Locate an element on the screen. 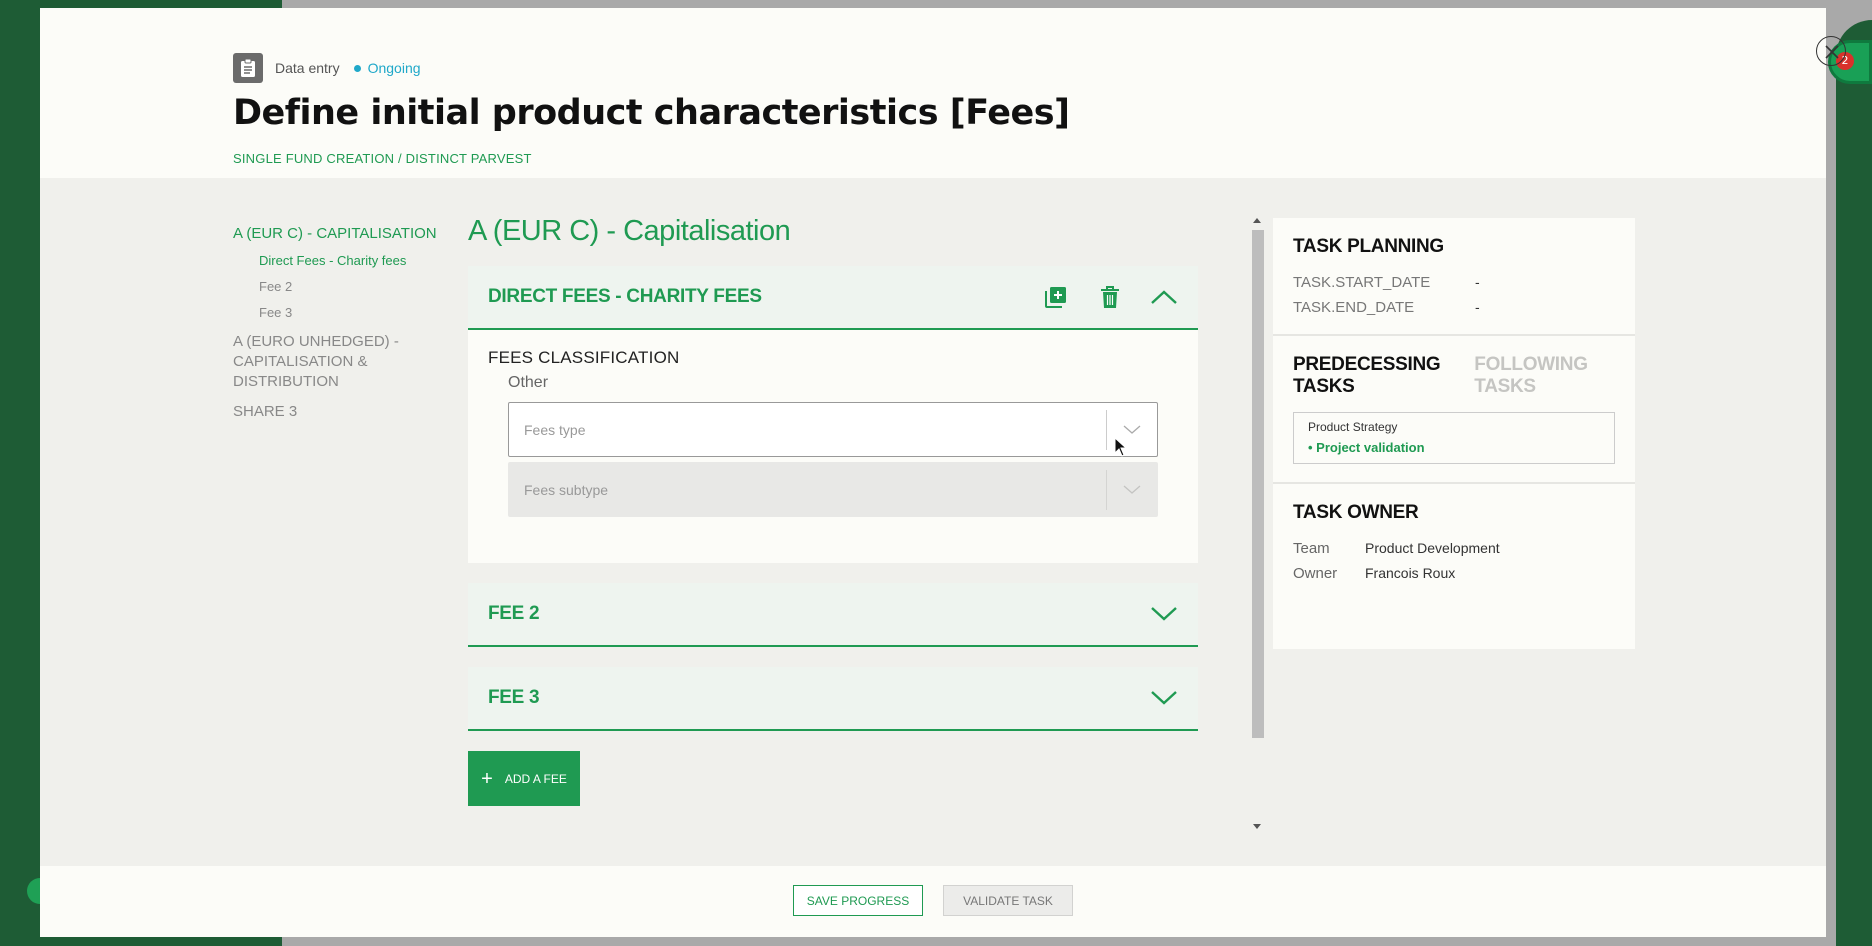 Image resolution: width=1872 pixels, height=946 pixels. fee-accordion-direct-fees: DIRECT FEES - CHARITY FEES is located at coordinates (833, 298).